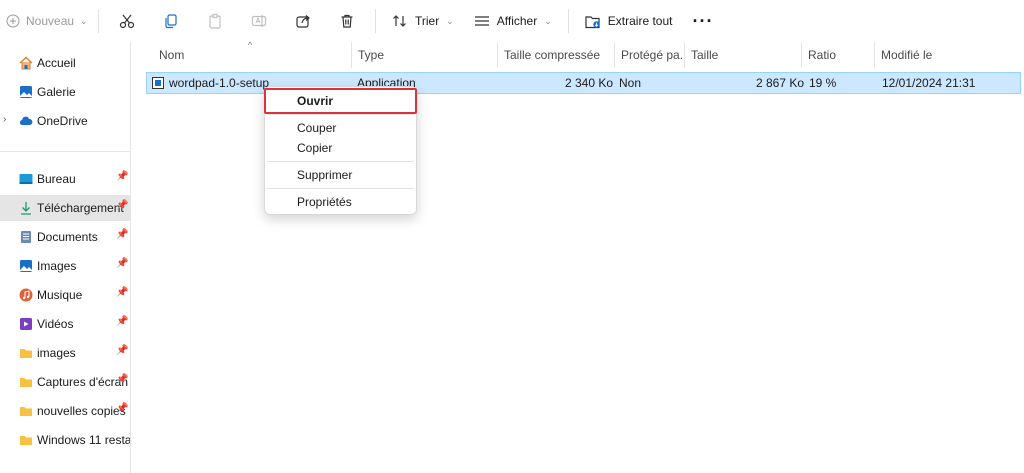 The image size is (1024, 473). What do you see at coordinates (26, 208) in the screenshot?
I see `download-icon` at bounding box center [26, 208].